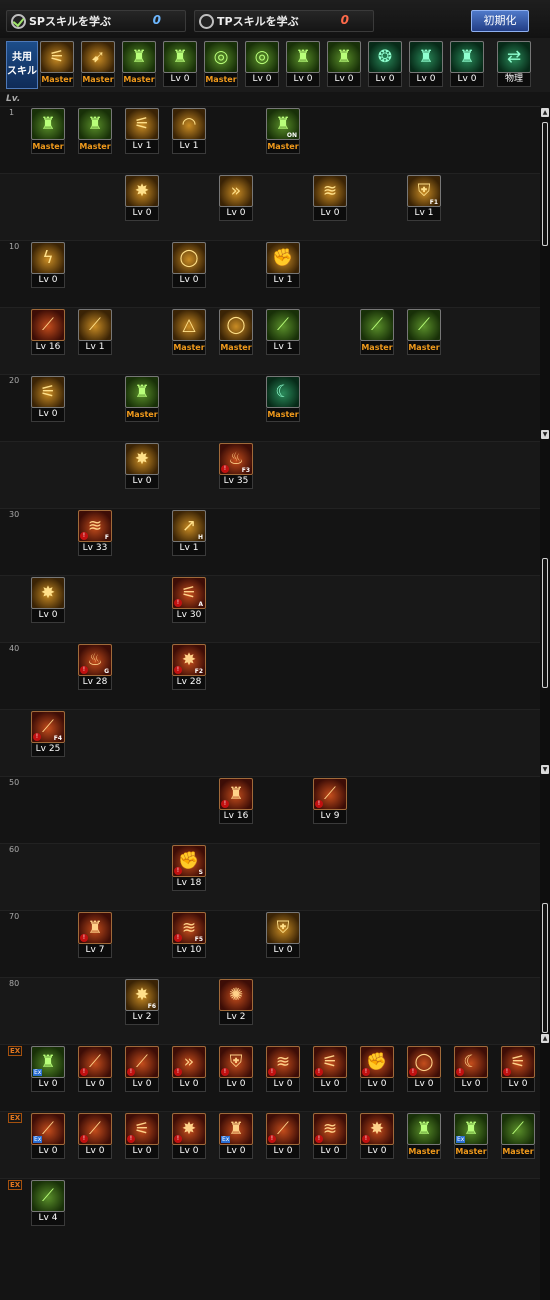 This screenshot has width=550, height=1300. I want to click on skill-slot: ⟋ Master, so click(424, 332).